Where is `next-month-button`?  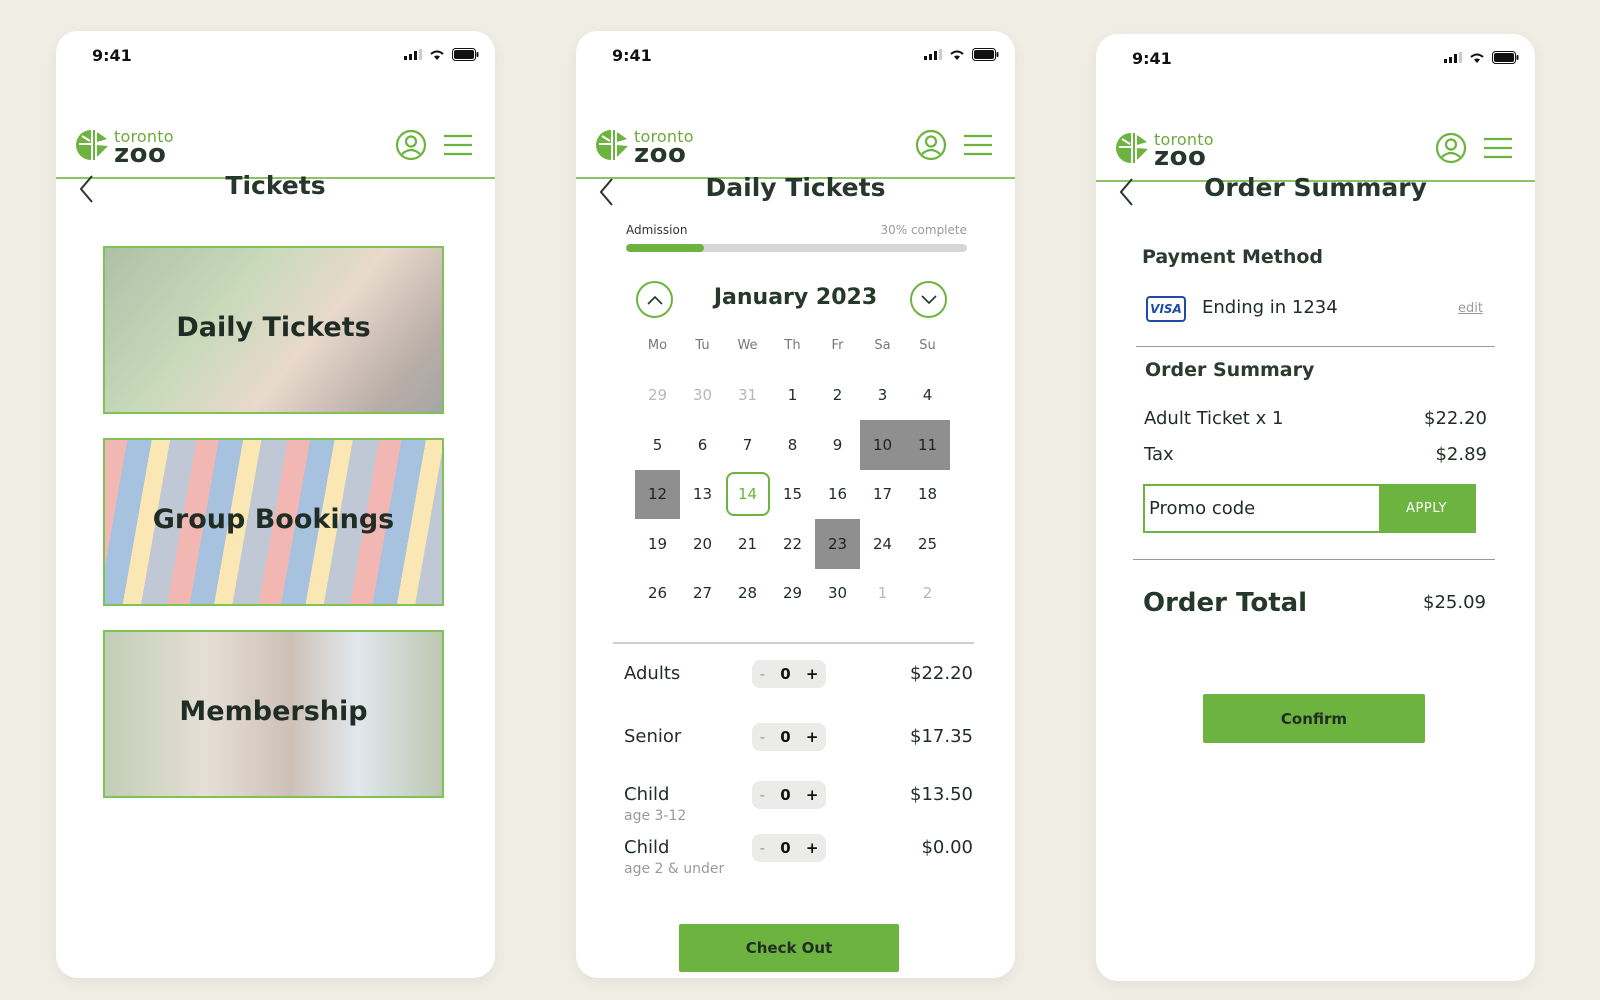 next-month-button is located at coordinates (928, 299).